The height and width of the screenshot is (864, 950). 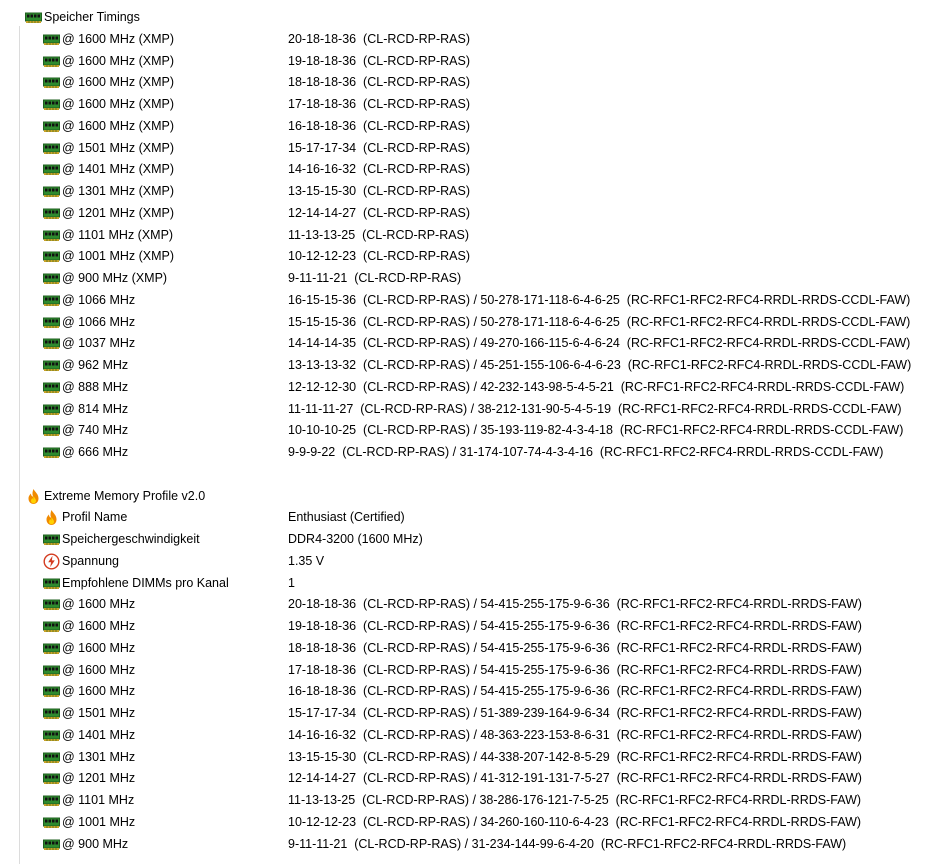 What do you see at coordinates (306, 560) in the screenshot?
I see `item-value: 1.35 V` at bounding box center [306, 560].